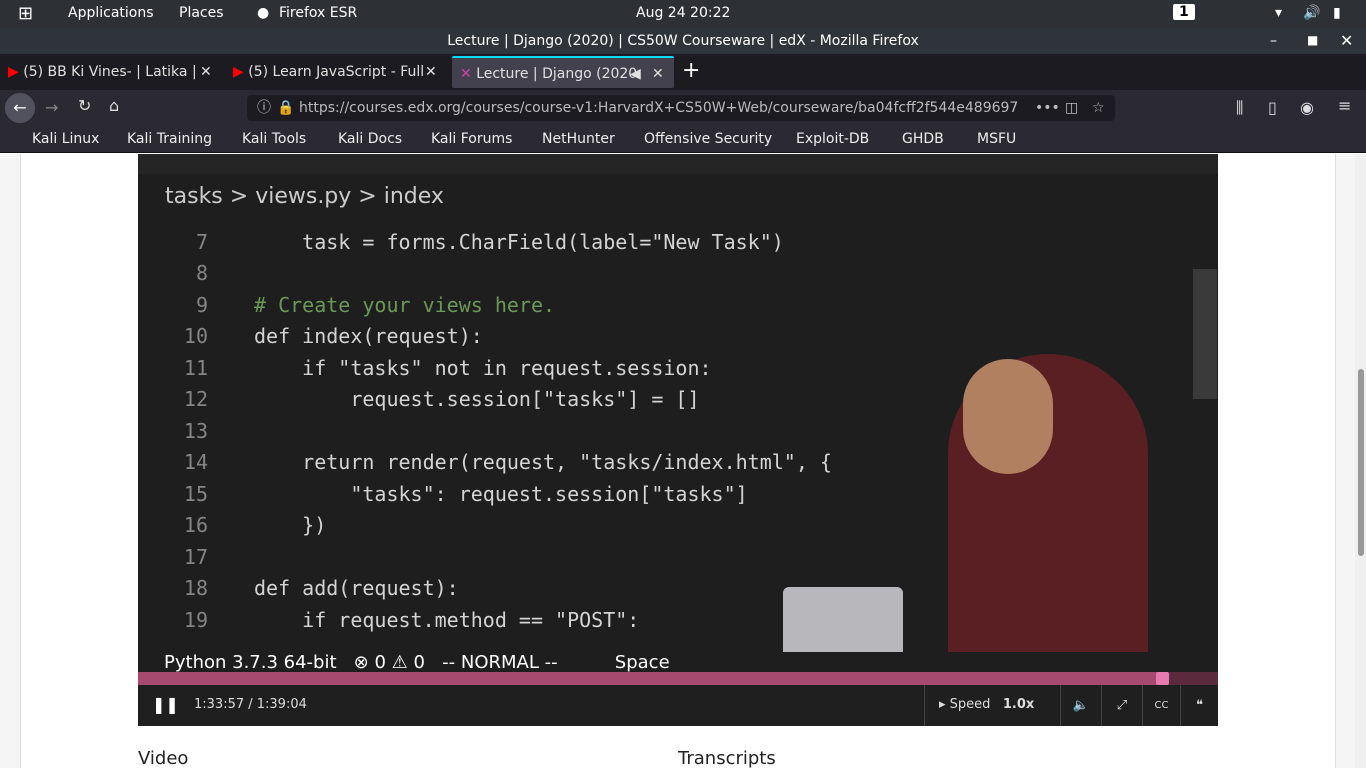  I want to click on workspace-indicator: 1, so click(1184, 12).